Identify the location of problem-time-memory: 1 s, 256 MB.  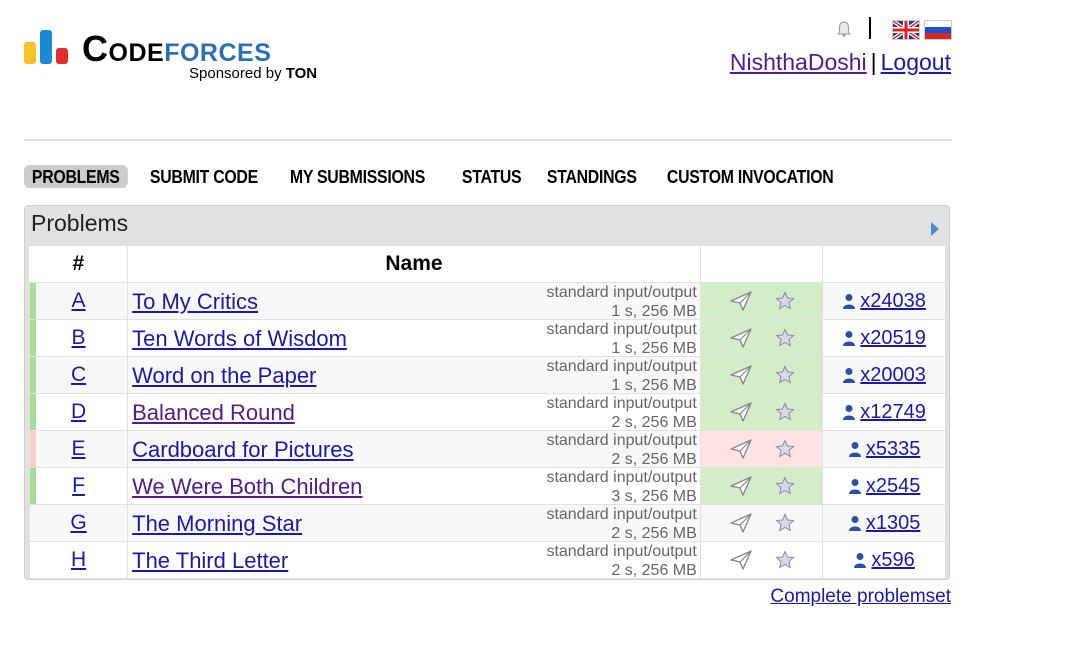
(654, 385).